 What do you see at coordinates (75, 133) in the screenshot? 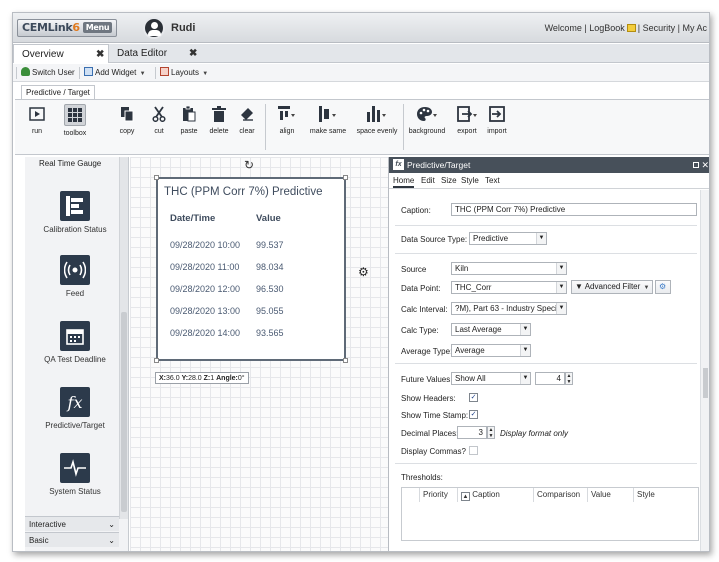
I see `toolbox-label: toolbox` at bounding box center [75, 133].